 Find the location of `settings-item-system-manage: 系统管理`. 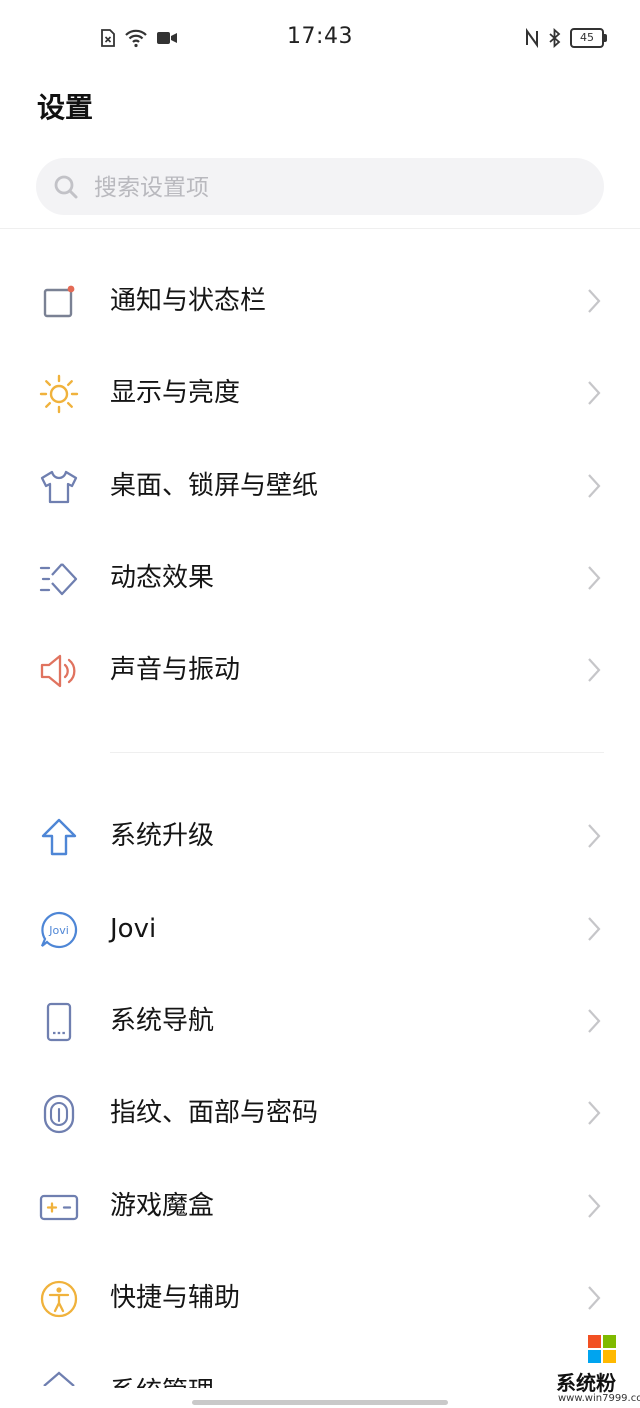

settings-item-system-manage: 系统管理 is located at coordinates (162, 1380).